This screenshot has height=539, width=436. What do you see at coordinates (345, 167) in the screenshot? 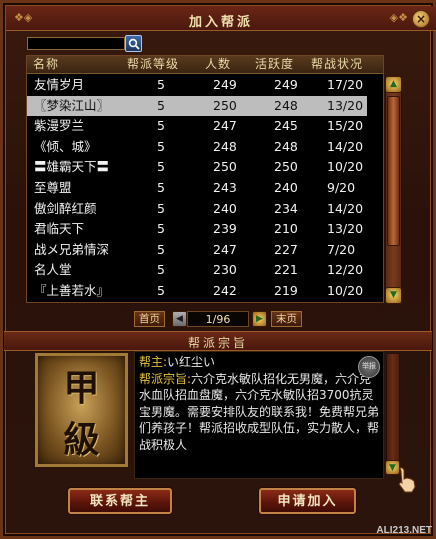
I see `guild-war-status: 10/20` at bounding box center [345, 167].